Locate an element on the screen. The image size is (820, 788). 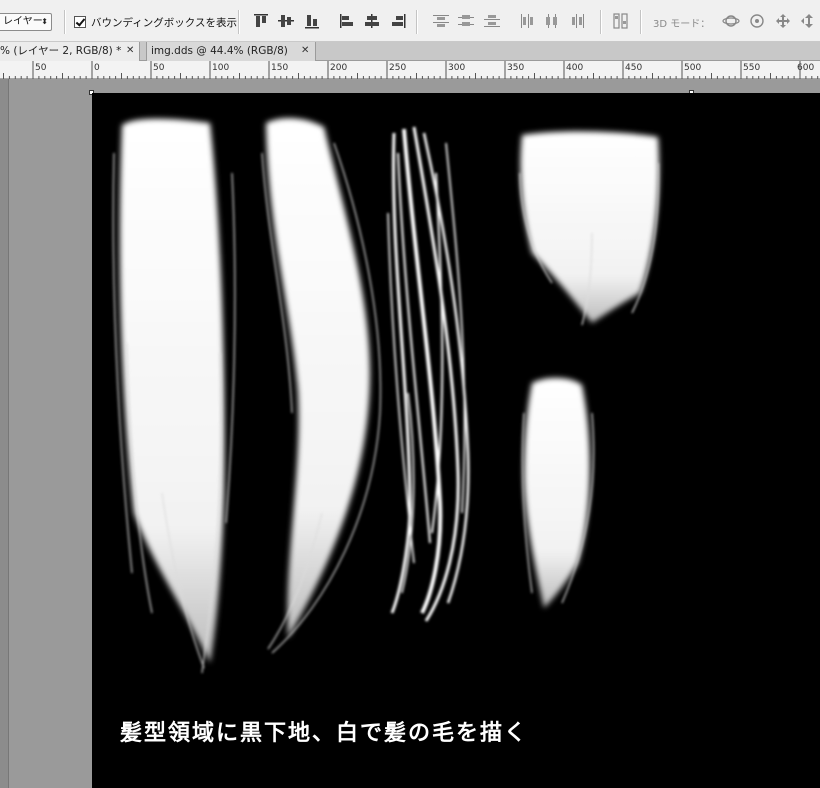
rotate-3d-icon is located at coordinates (731, 21).